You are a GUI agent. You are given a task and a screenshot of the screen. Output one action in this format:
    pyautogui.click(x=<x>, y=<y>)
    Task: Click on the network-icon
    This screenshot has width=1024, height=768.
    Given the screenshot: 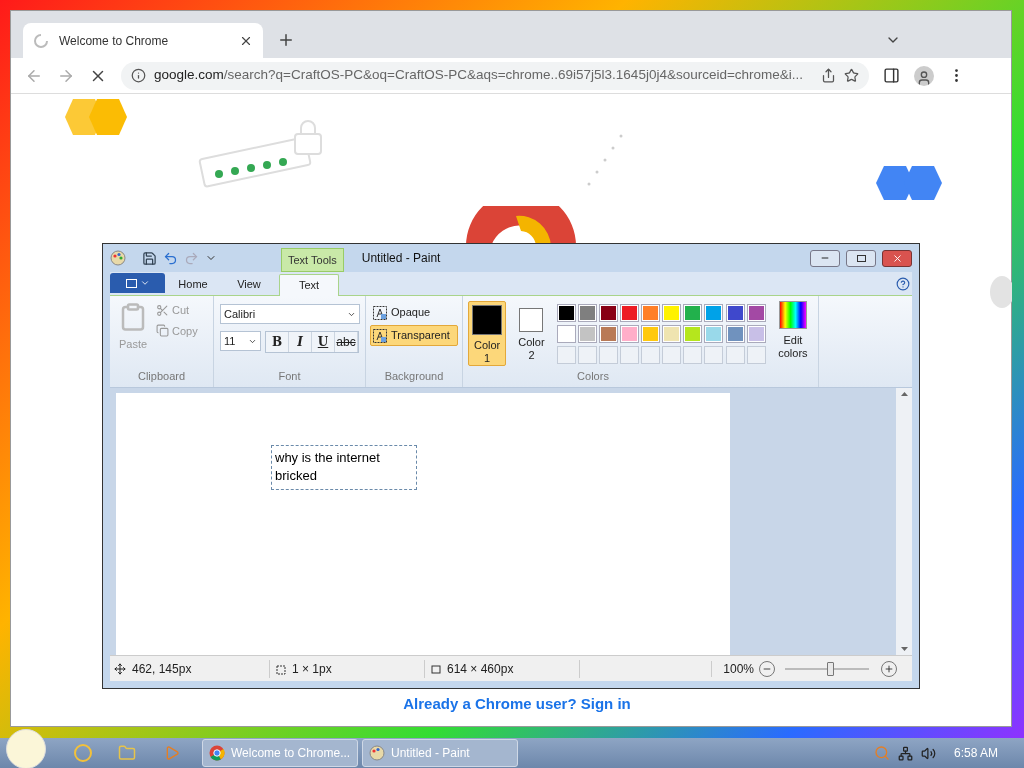 What is the action you would take?
    pyautogui.click(x=905, y=753)
    